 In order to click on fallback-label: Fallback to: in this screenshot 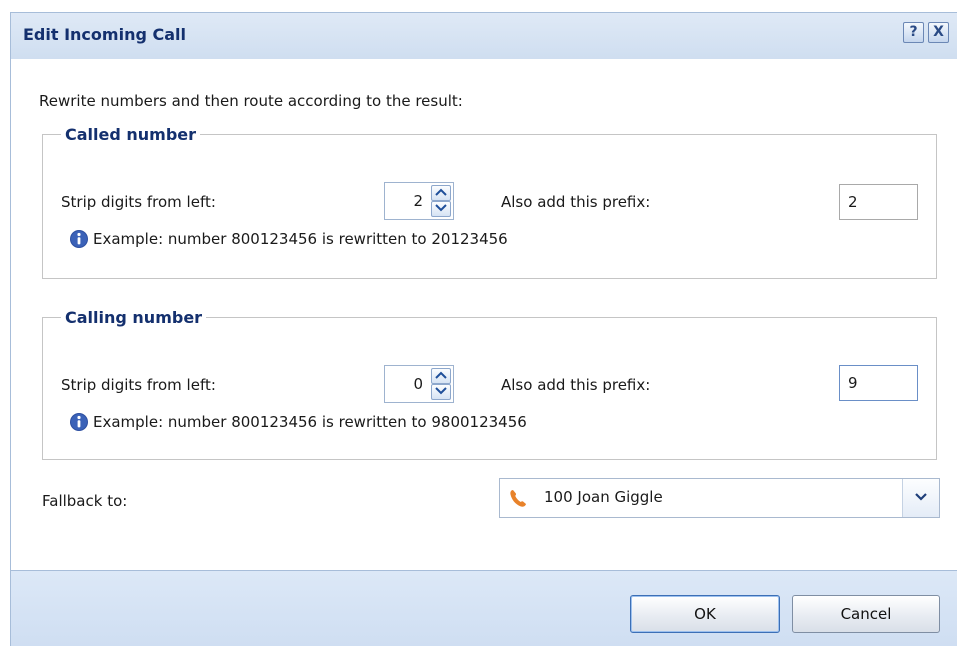, I will do `click(85, 501)`.